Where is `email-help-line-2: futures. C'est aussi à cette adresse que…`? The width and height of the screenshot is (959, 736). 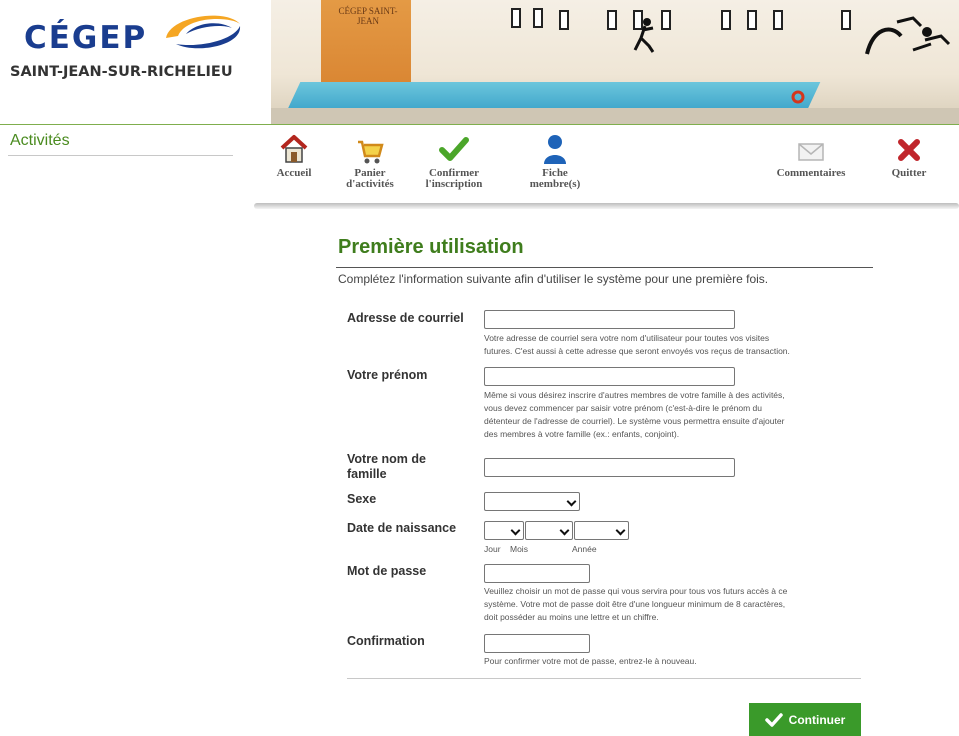 email-help-line-2: futures. C'est aussi à cette adresse que… is located at coordinates (637, 351).